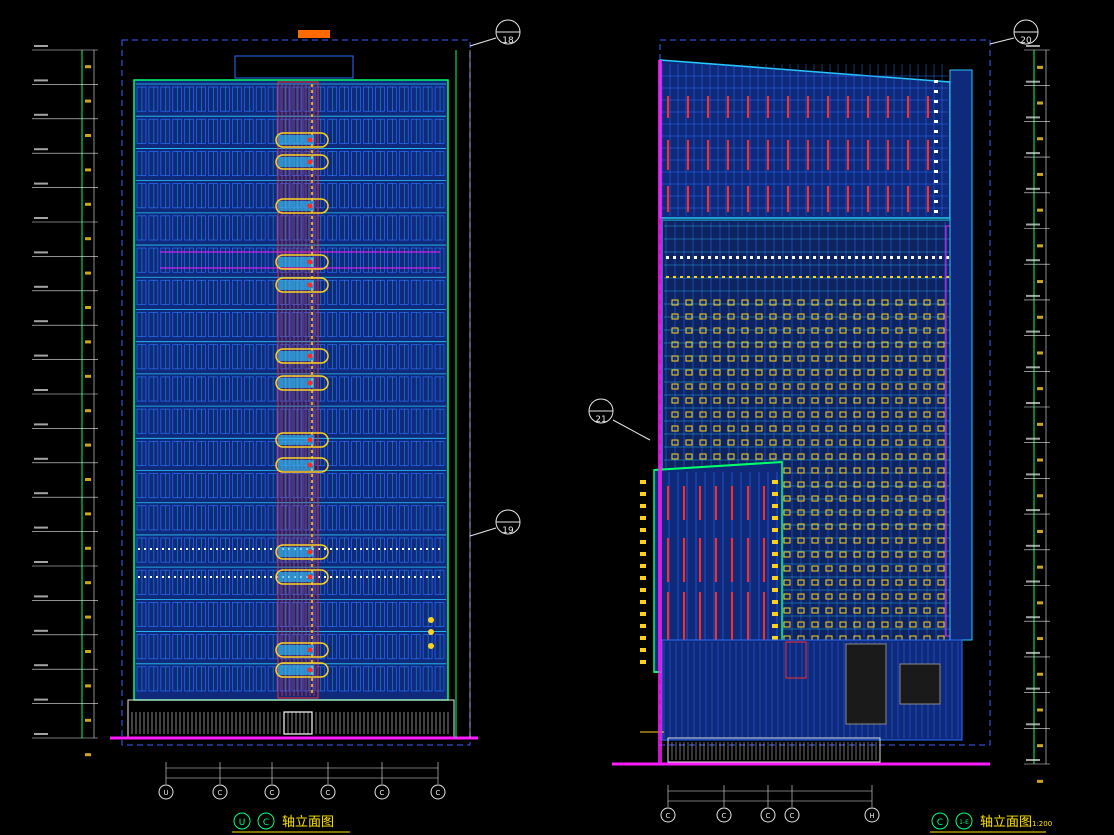 This screenshot has width=1114, height=835. What do you see at coordinates (660, 412) in the screenshot?
I see `right-magenta-column` at bounding box center [660, 412].